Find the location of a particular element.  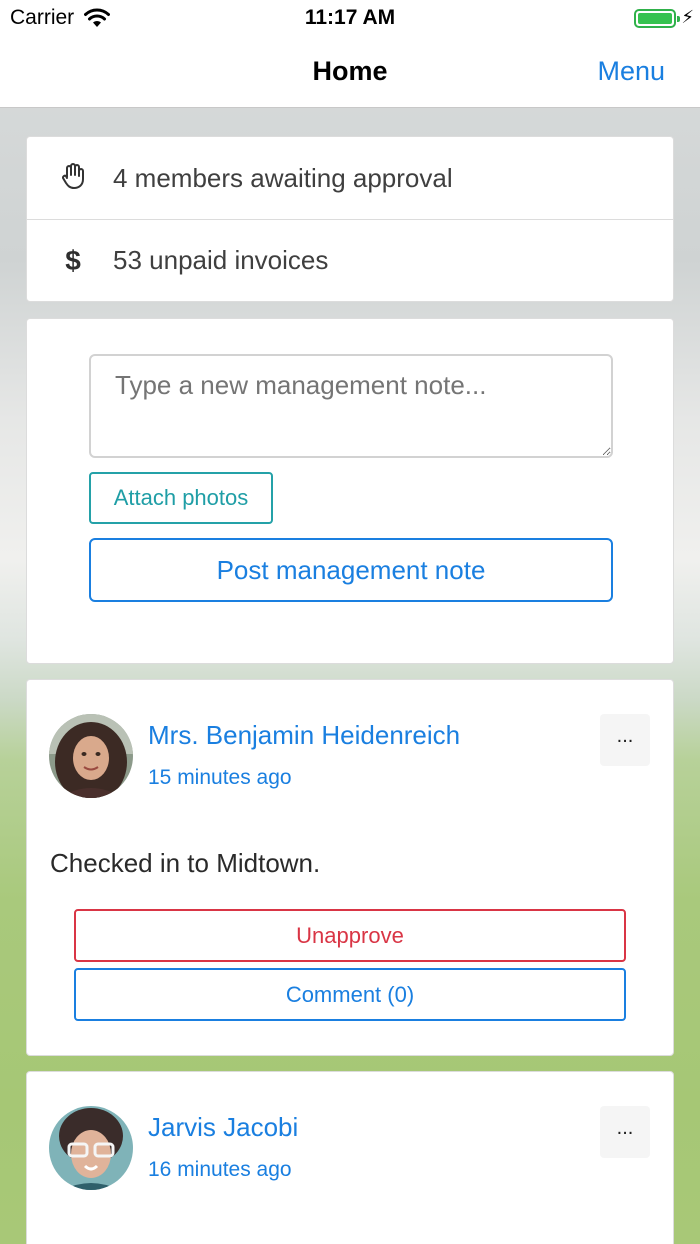

page-title: Home is located at coordinates (350, 71).